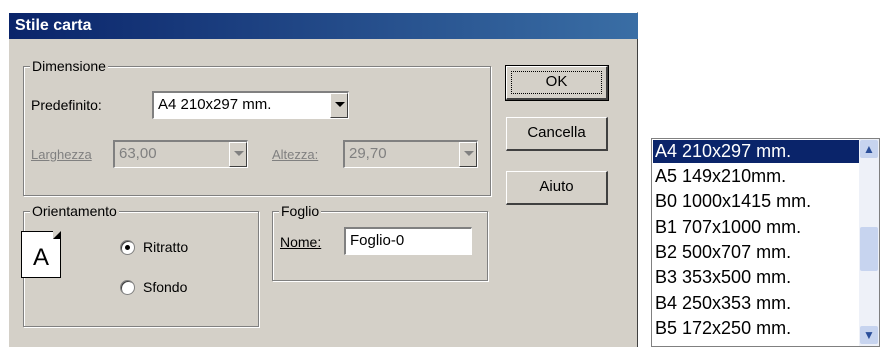 The height and width of the screenshot is (347, 880). What do you see at coordinates (300, 211) in the screenshot?
I see `foglio-legend: Foglio` at bounding box center [300, 211].